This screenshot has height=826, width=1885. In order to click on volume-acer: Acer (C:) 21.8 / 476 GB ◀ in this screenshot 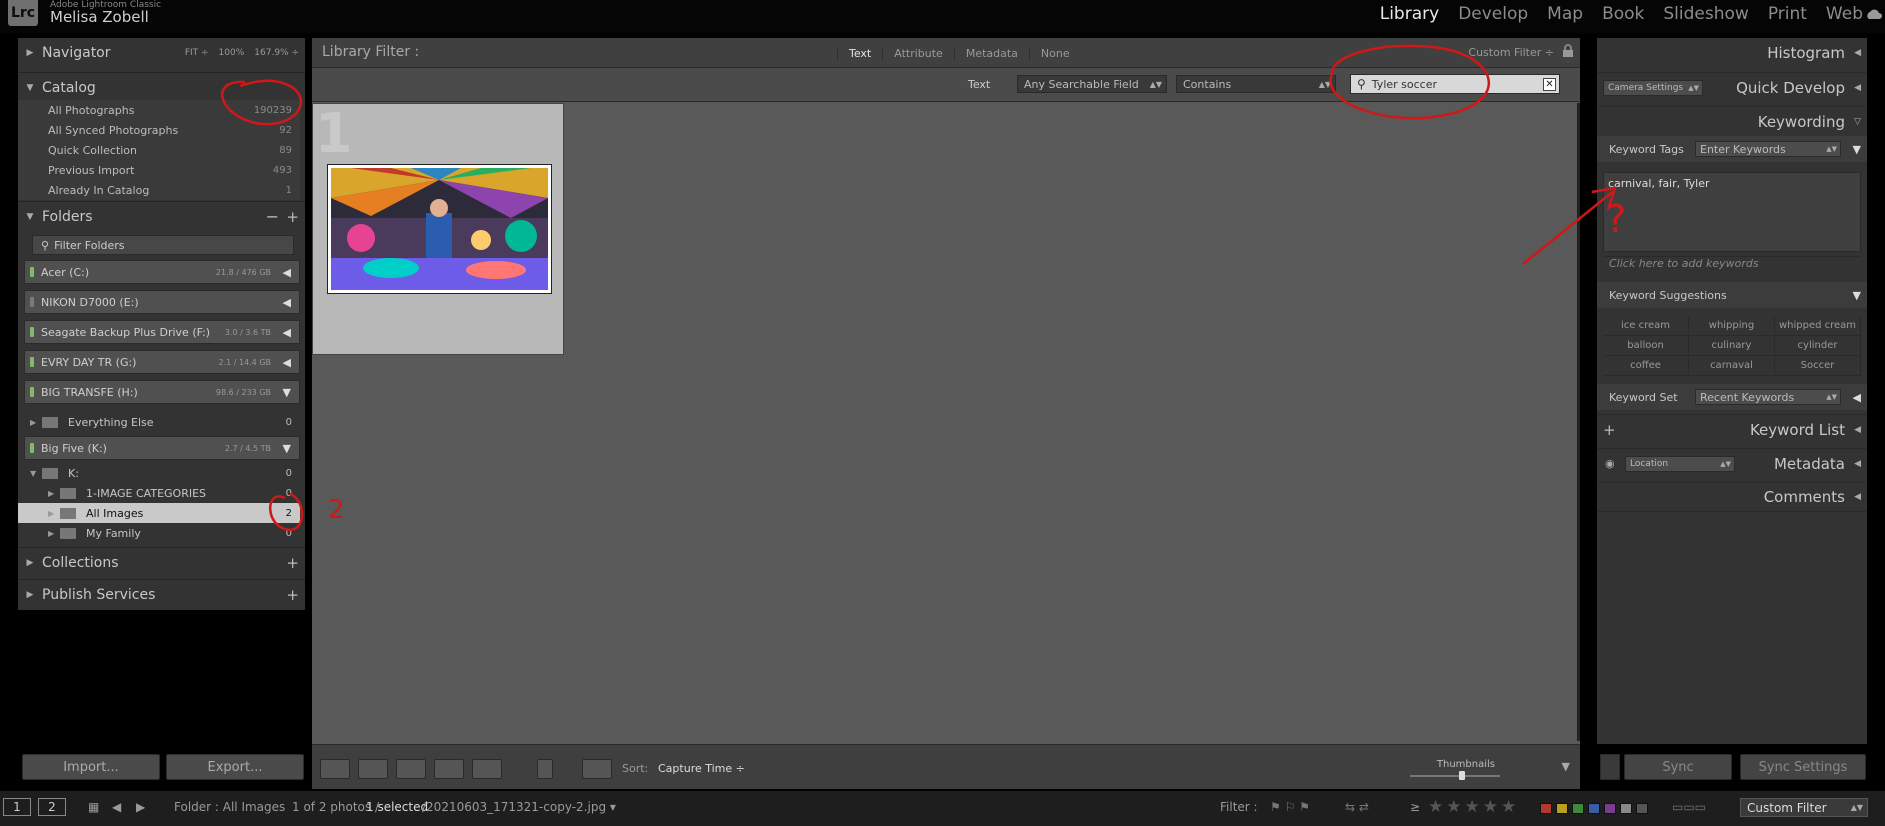, I will do `click(162, 272)`.